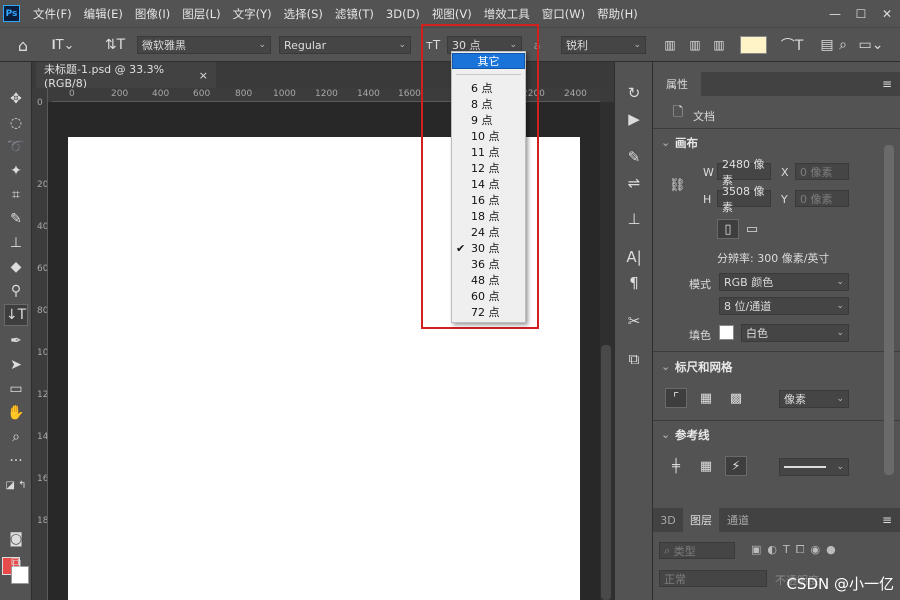  What do you see at coordinates (795, 333) in the screenshot?
I see `fill-dropdown: 白色 ⌄` at bounding box center [795, 333].